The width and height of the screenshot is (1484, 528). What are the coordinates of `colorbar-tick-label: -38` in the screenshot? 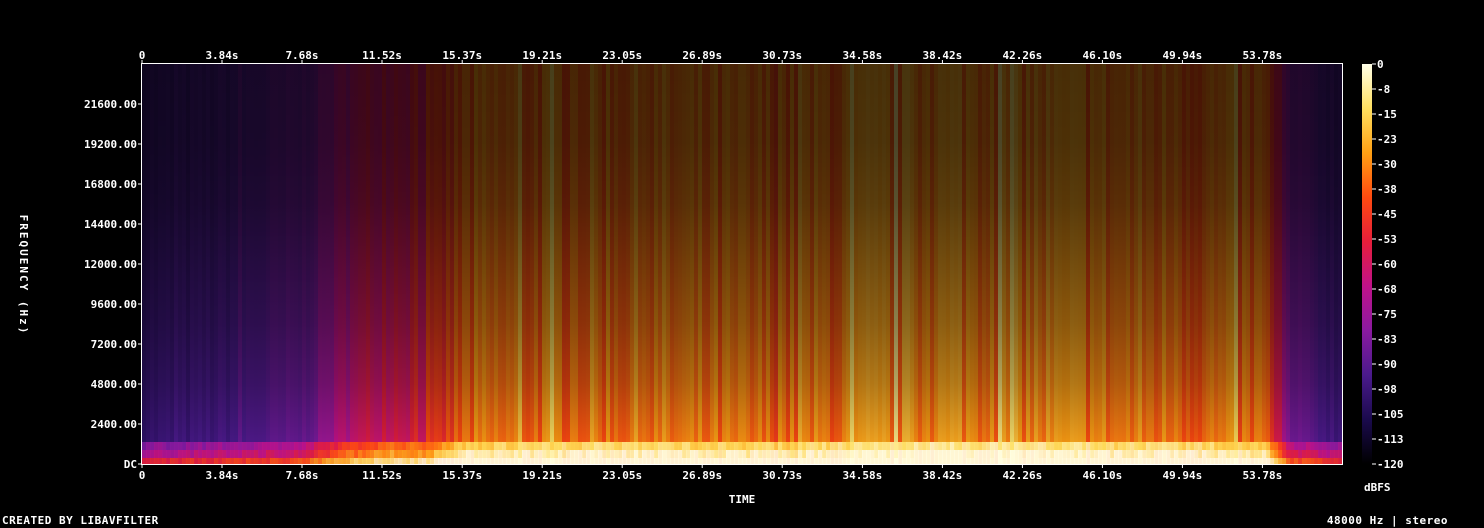 It's located at (1387, 189).